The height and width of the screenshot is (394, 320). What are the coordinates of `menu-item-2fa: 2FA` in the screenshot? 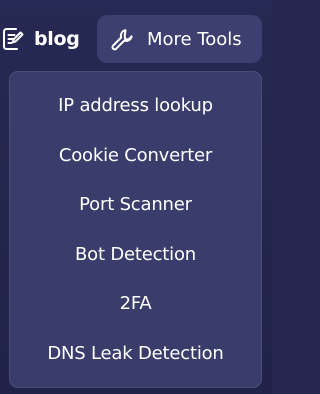 It's located at (135, 304).